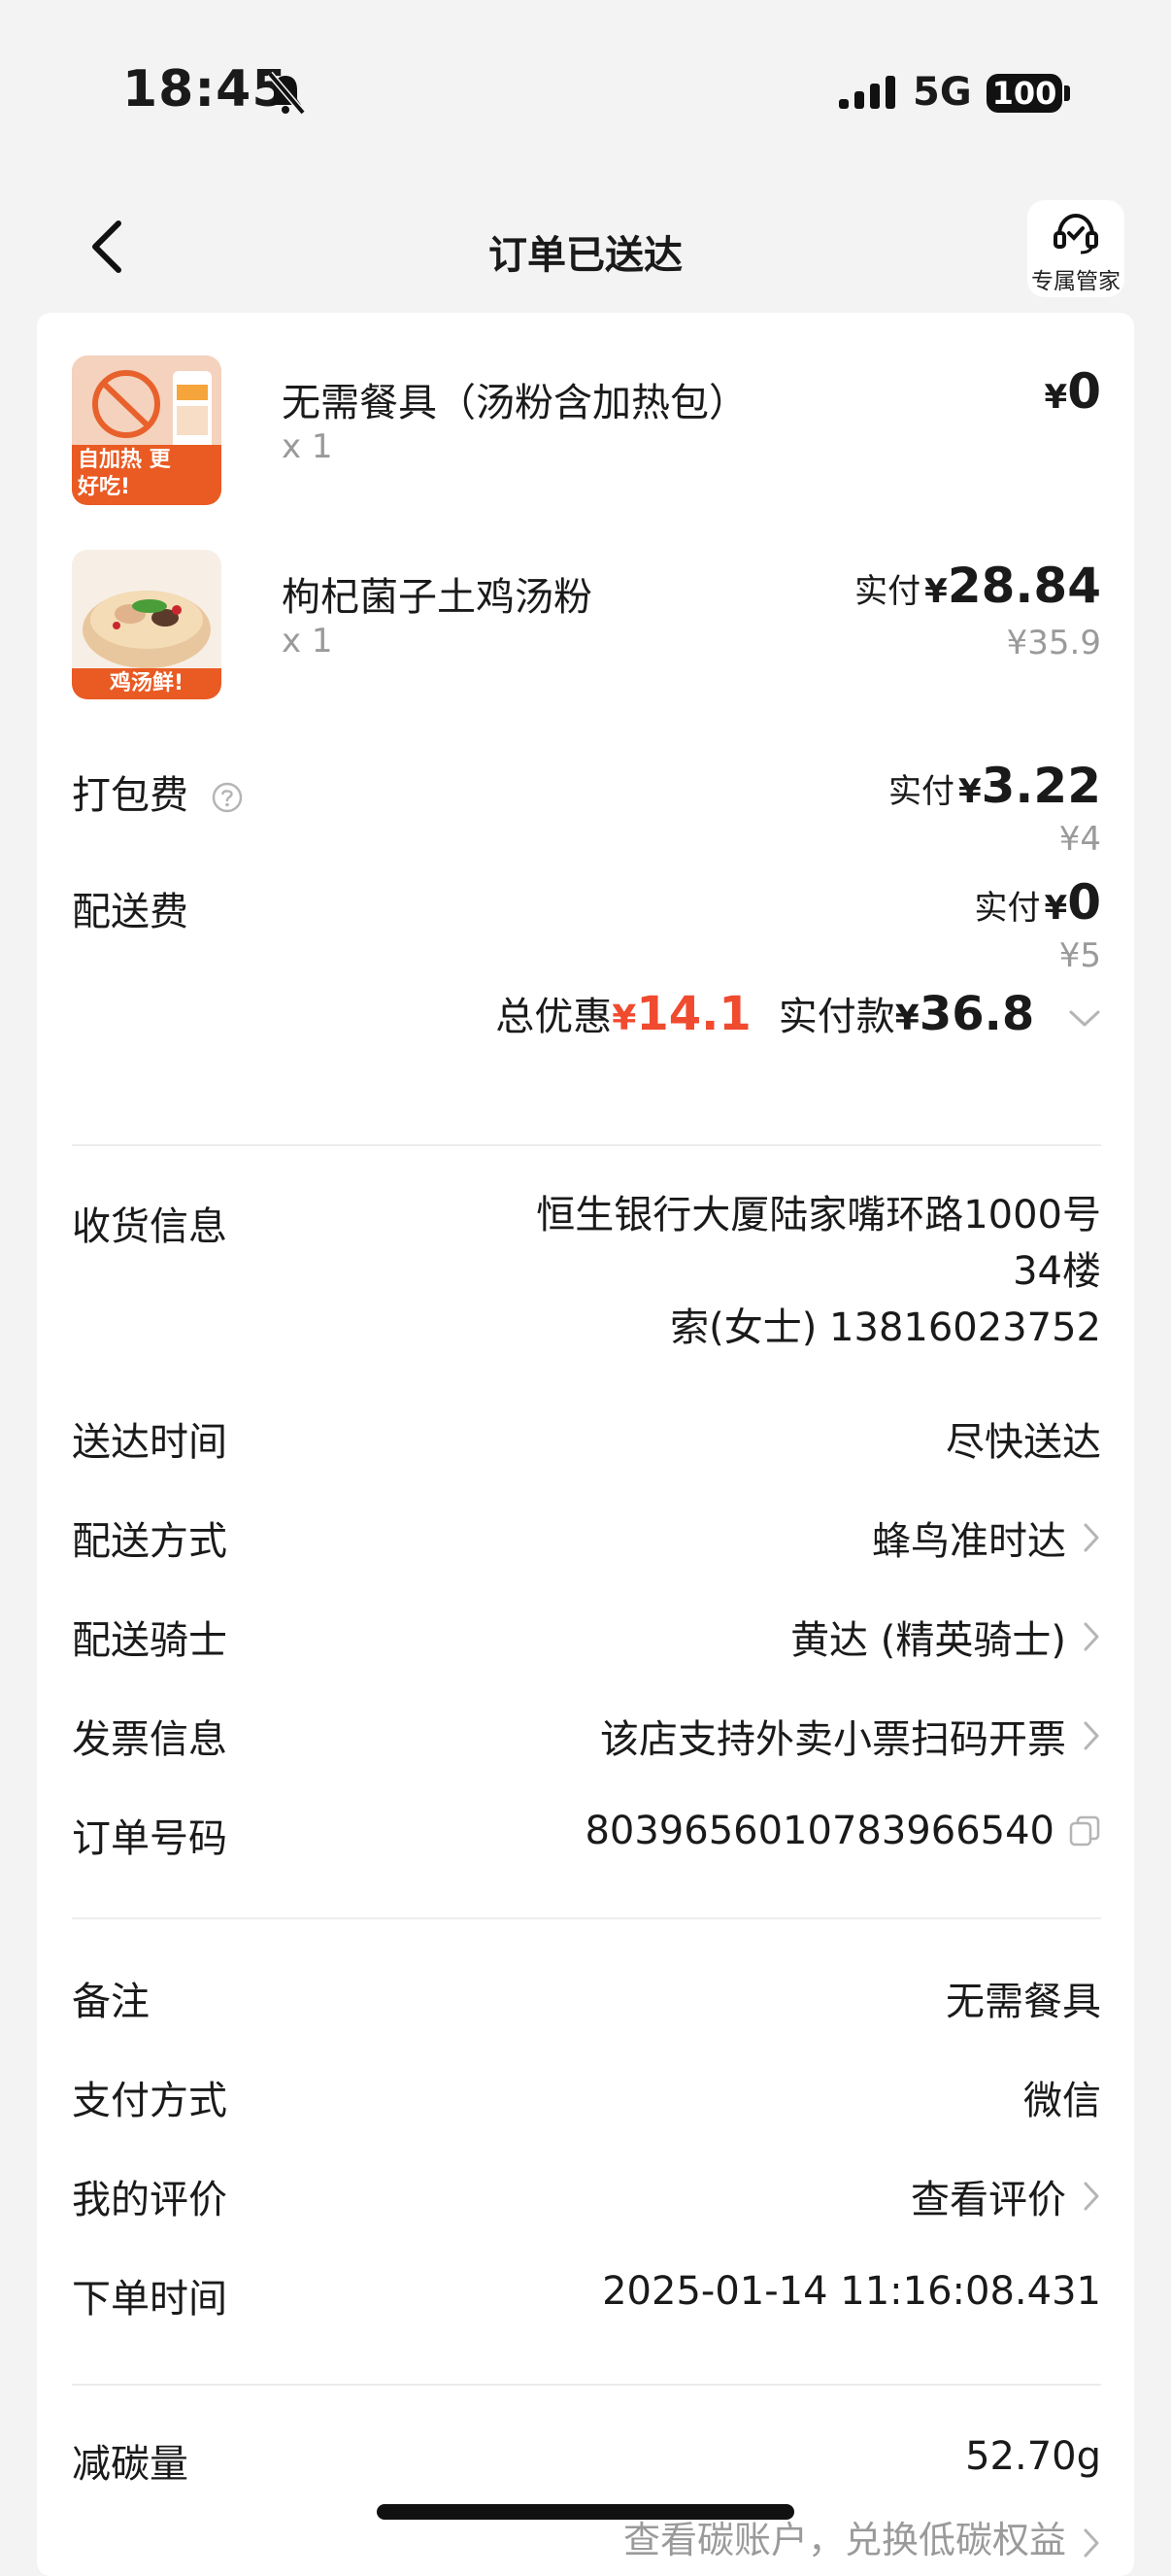 Image resolution: width=1171 pixels, height=2576 pixels. Describe the element at coordinates (554, 1017) in the screenshot. I see `discount-label: 总优惠` at that location.